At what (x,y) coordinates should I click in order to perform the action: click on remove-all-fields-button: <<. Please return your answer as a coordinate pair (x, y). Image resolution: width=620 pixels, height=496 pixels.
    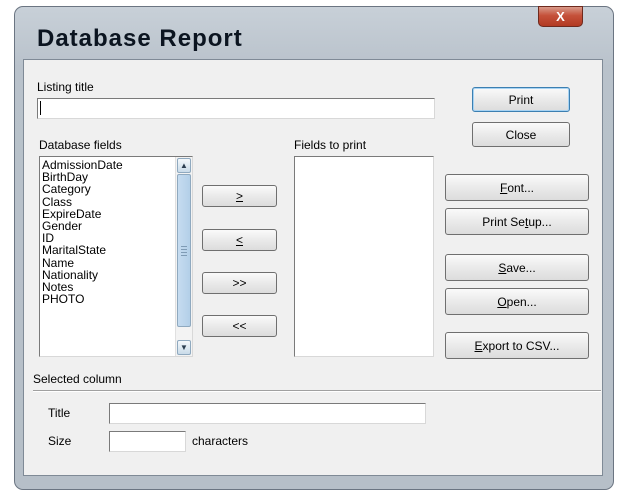
    Looking at the image, I should click on (239, 326).